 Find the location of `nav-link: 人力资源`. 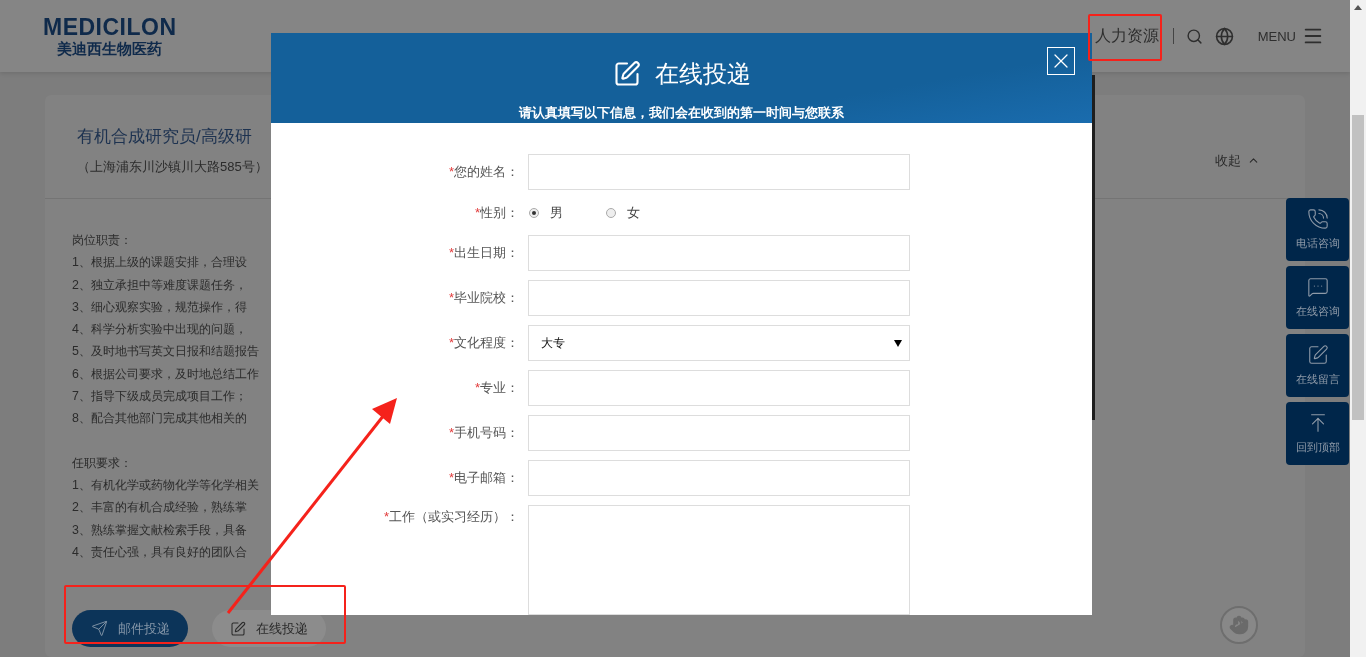

nav-link: 人力资源 is located at coordinates (1126, 36).